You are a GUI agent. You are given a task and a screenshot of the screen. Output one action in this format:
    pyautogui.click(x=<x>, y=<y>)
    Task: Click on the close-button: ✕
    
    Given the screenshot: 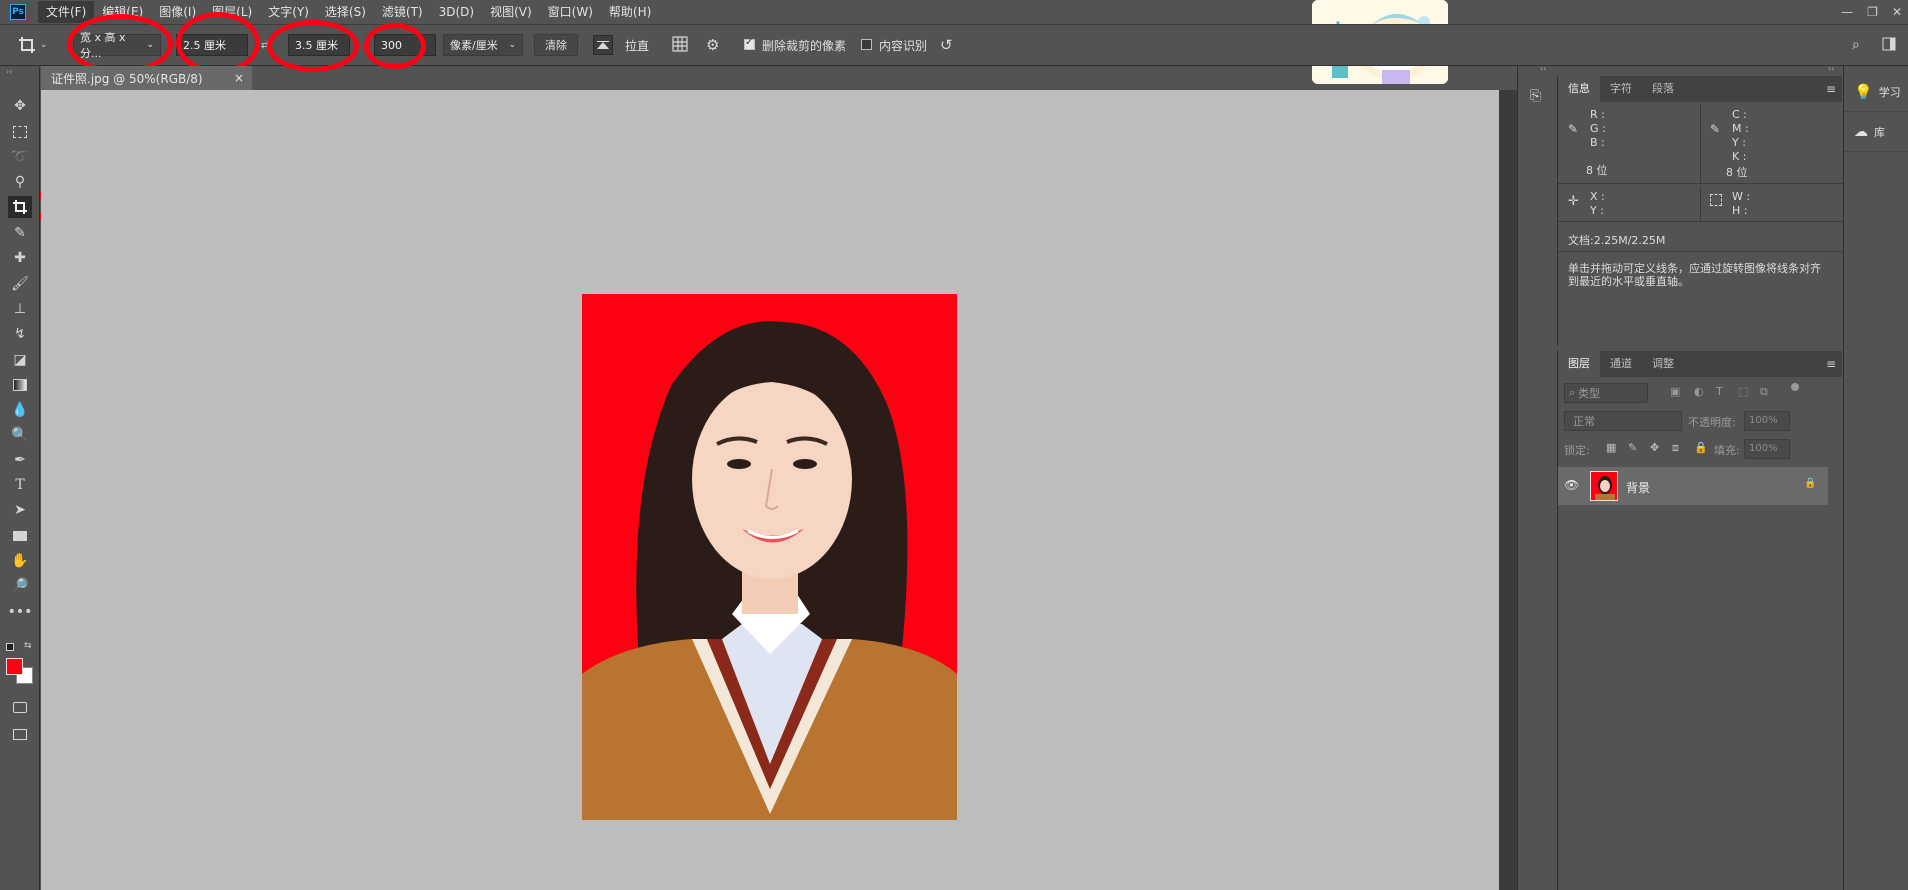 What is the action you would take?
    pyautogui.click(x=1897, y=12)
    